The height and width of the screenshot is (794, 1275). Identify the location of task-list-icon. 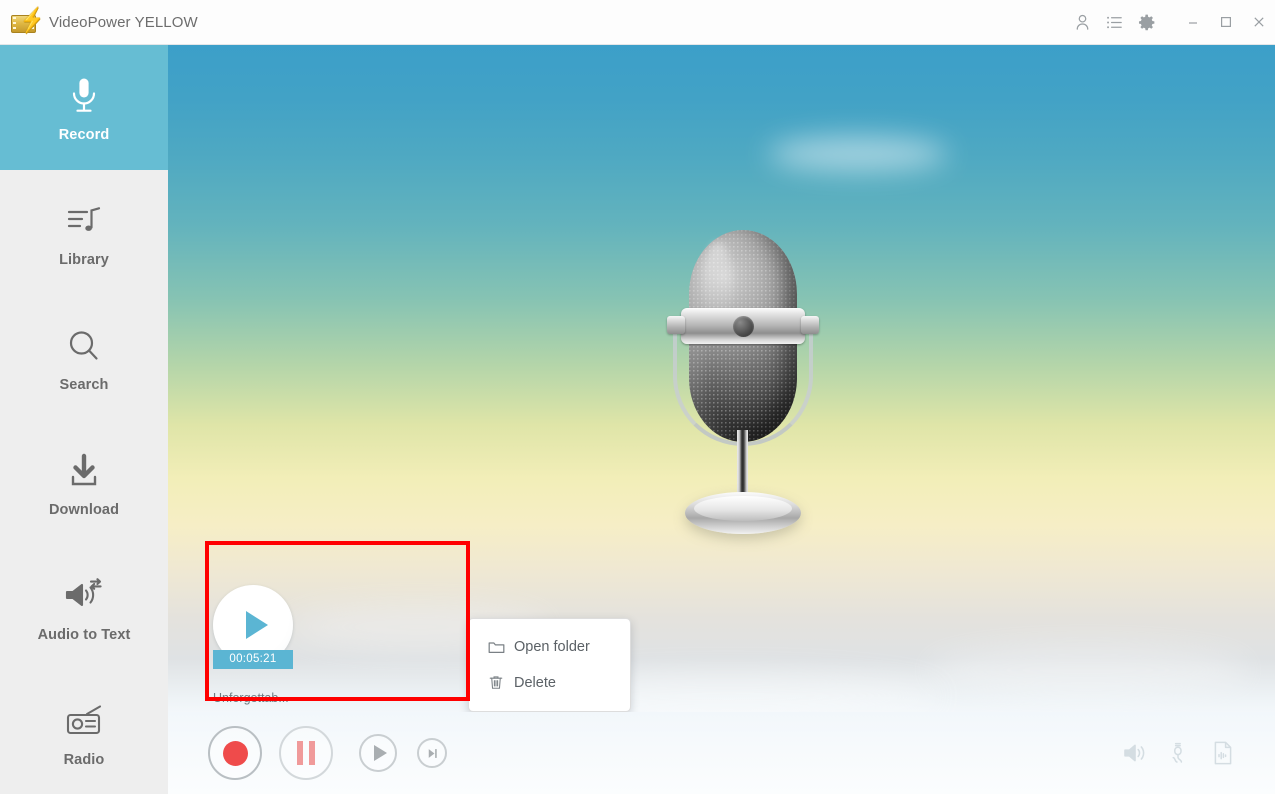
(1114, 22).